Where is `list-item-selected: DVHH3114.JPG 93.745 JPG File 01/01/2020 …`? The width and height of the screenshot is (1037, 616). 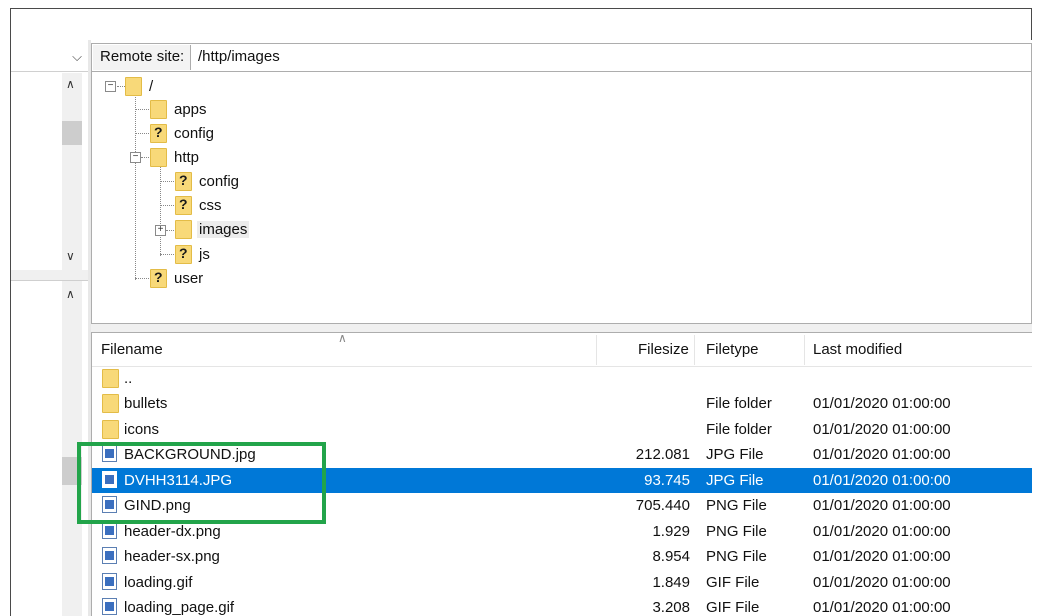
list-item-selected: DVHH3114.JPG 93.745 JPG File 01/01/2020 … is located at coordinates (562, 480).